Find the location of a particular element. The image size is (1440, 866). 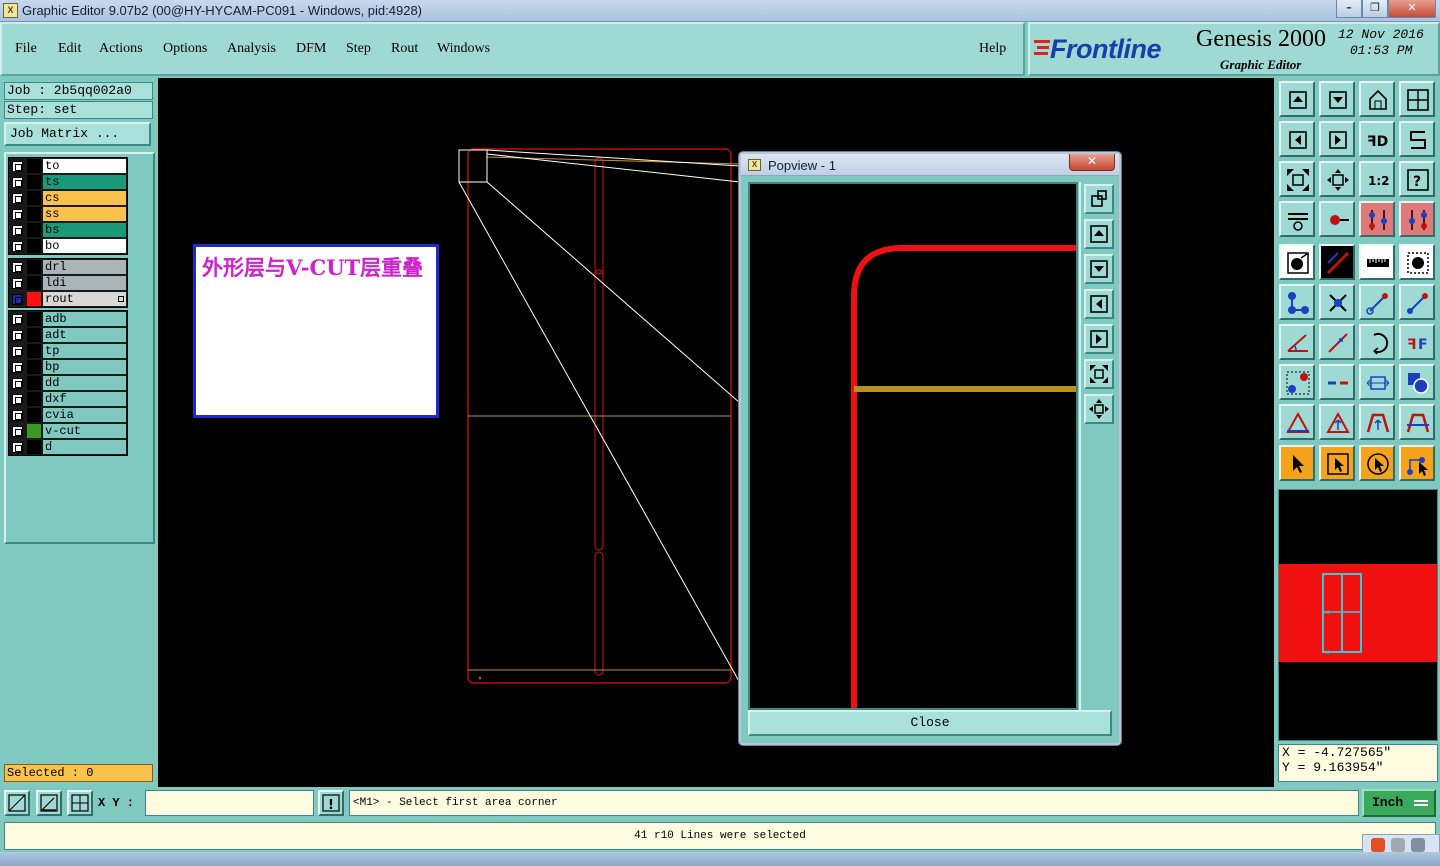

slope-line-icon is located at coordinates (1337, 342).